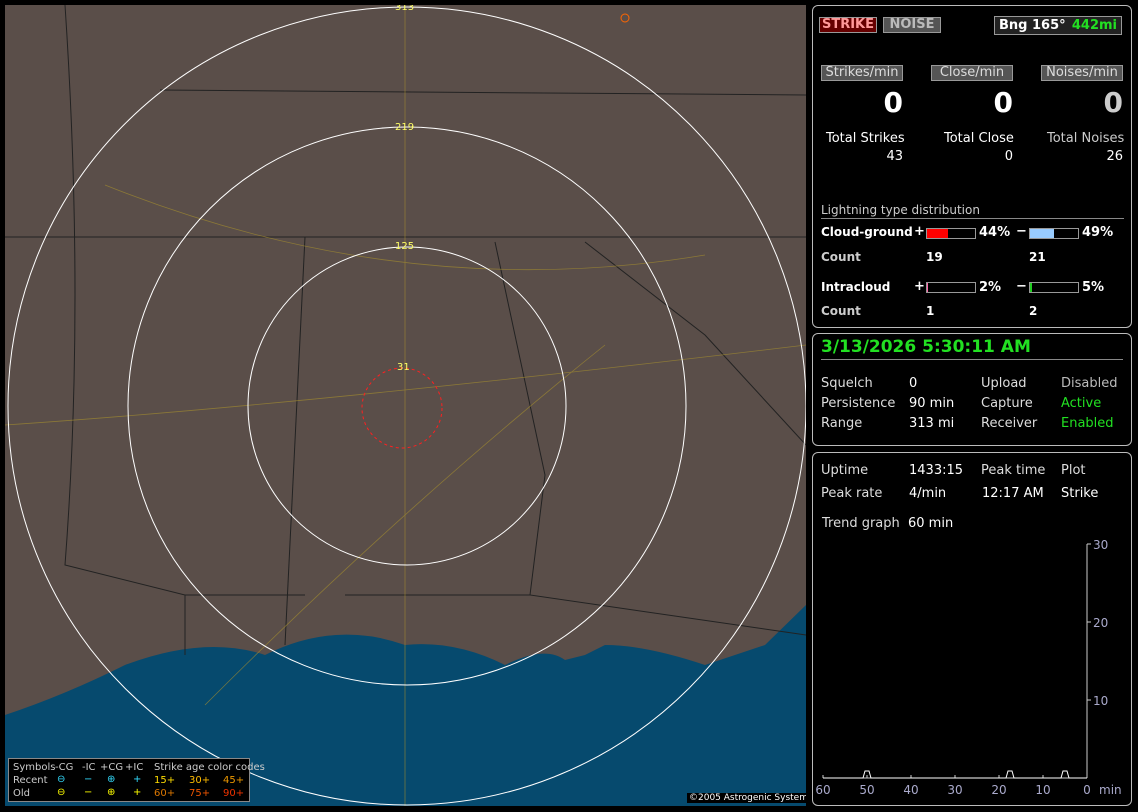 The height and width of the screenshot is (812, 1138). What do you see at coordinates (910, 790) in the screenshot?
I see `x-tick-label: 40` at bounding box center [910, 790].